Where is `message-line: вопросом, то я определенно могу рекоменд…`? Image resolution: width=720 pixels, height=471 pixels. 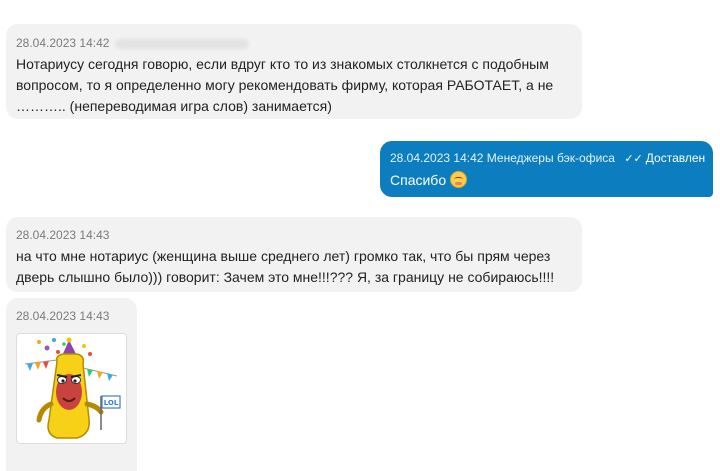
message-line: вопросом, то я определенно могу рекоменд… is located at coordinates (285, 85).